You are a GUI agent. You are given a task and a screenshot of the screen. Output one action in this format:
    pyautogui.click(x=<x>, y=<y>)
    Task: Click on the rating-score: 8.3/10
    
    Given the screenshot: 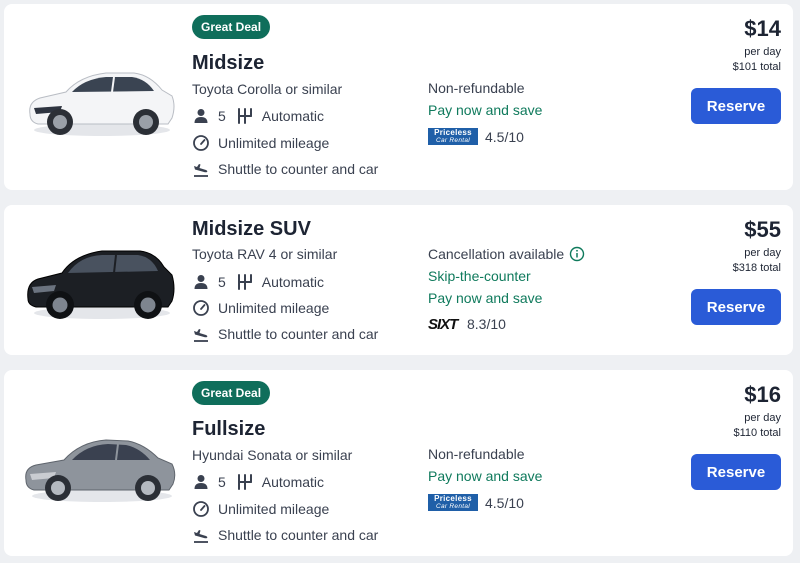 What is the action you would take?
    pyautogui.click(x=486, y=324)
    